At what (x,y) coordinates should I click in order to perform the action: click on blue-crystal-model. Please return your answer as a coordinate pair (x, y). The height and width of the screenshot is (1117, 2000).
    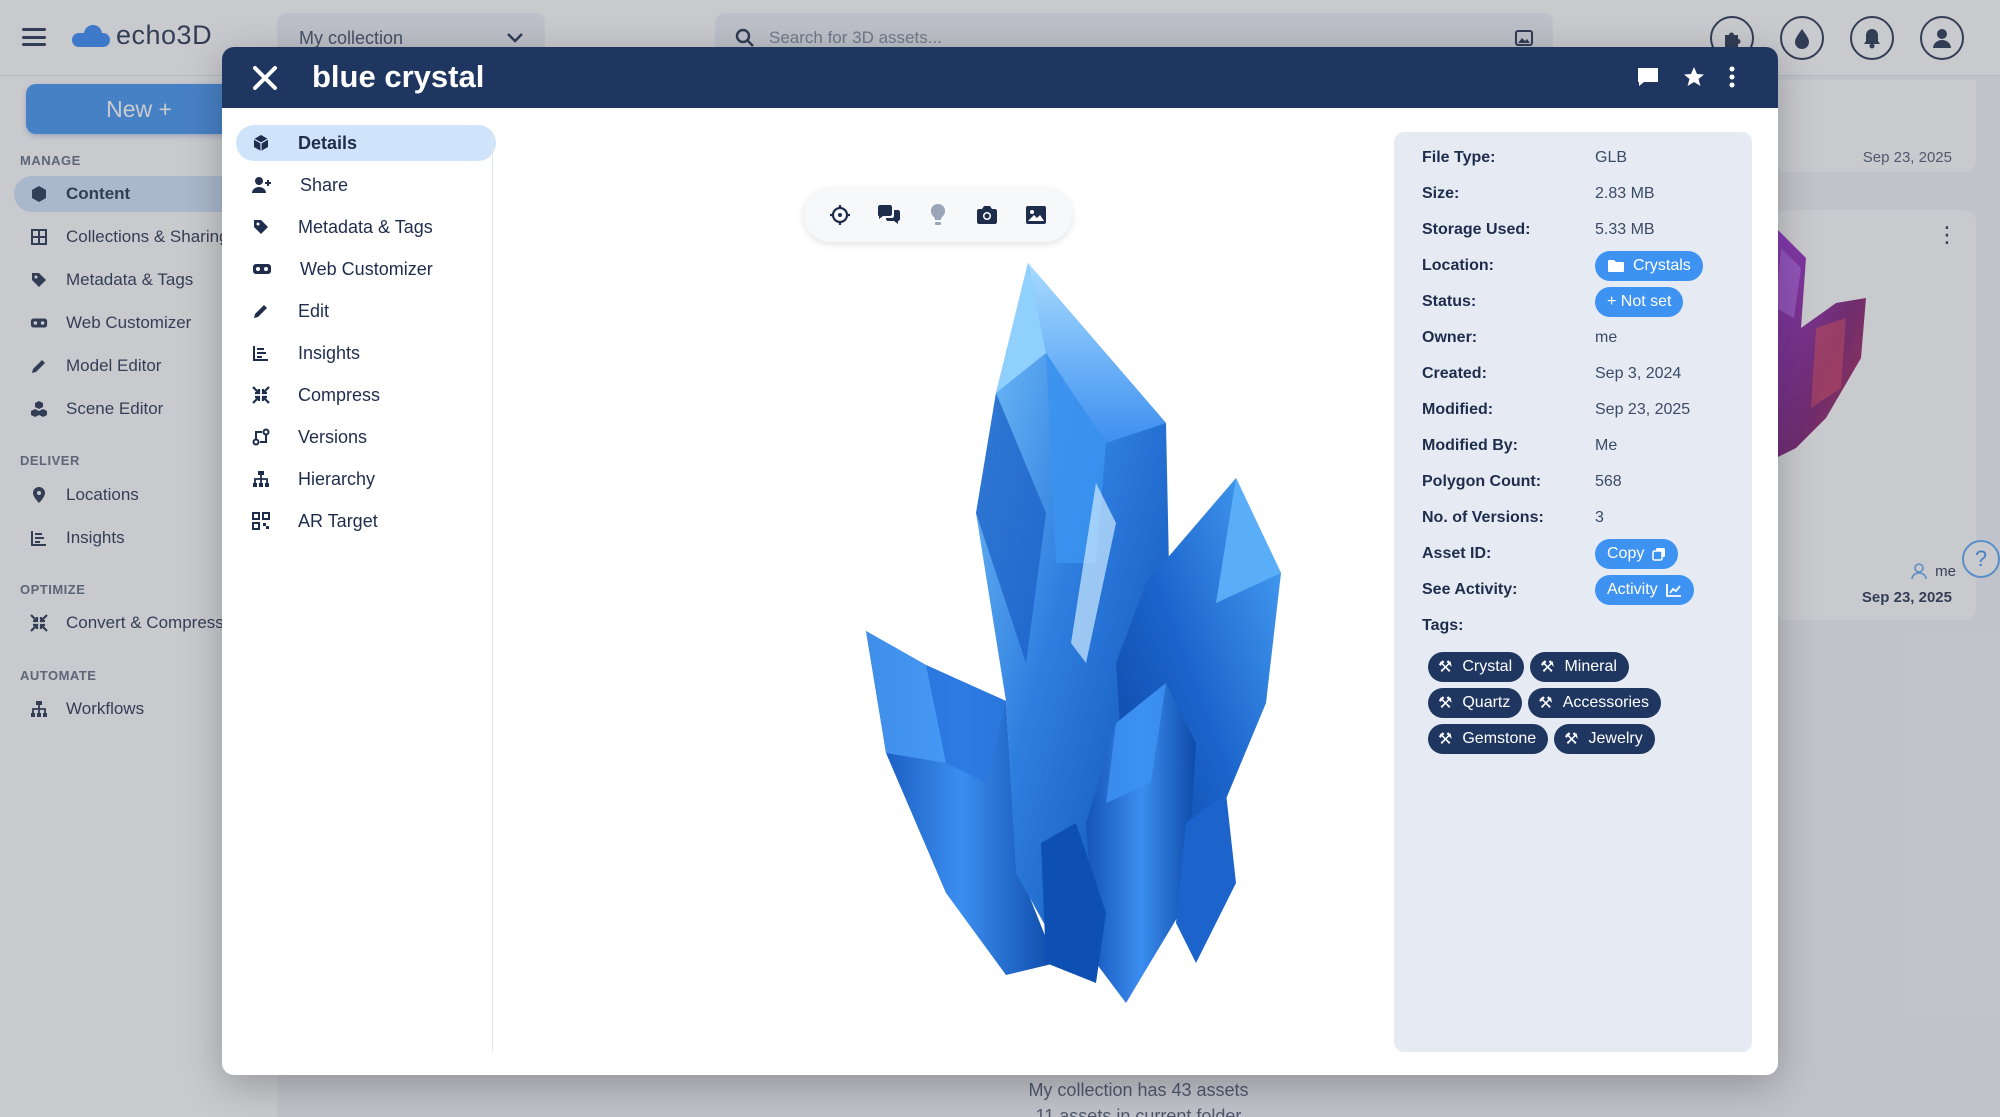
    Looking at the image, I should click on (1073, 633).